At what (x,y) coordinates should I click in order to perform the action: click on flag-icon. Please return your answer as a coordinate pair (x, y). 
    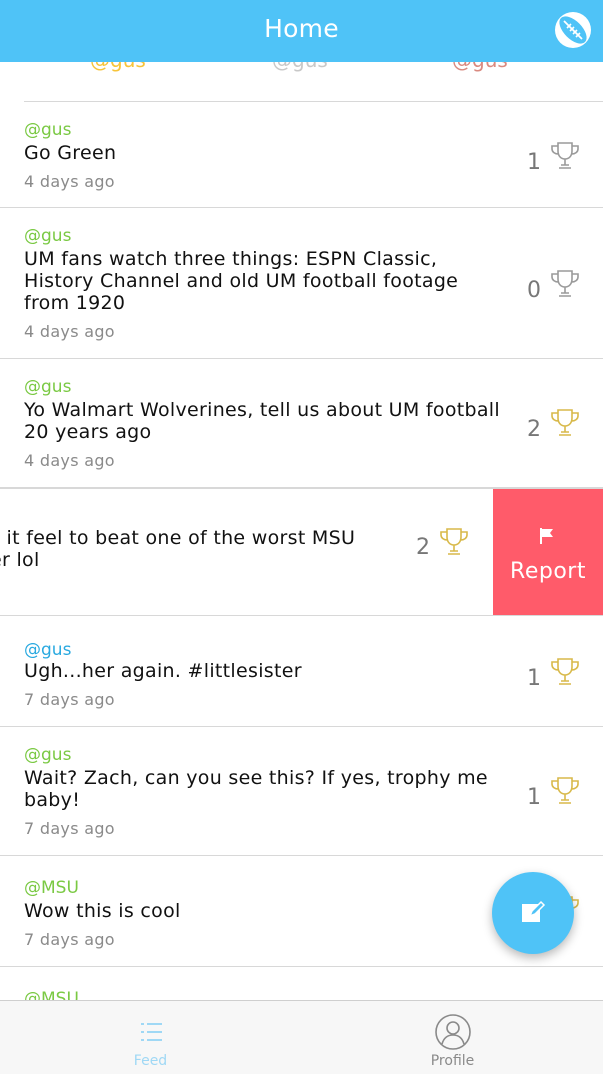
    Looking at the image, I should click on (546, 536).